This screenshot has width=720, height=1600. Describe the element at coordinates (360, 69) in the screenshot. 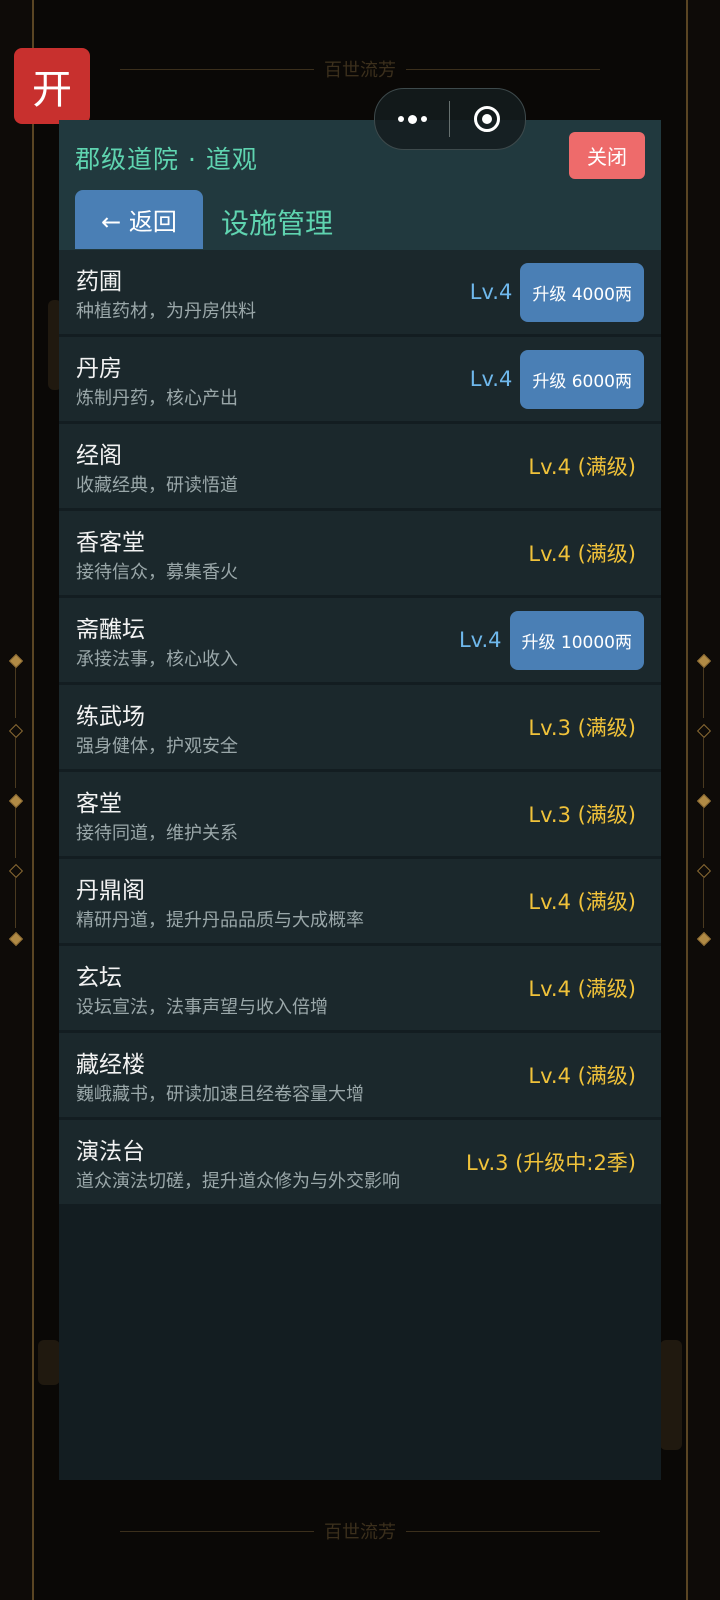

I see `banner-top: 百世流芳` at that location.